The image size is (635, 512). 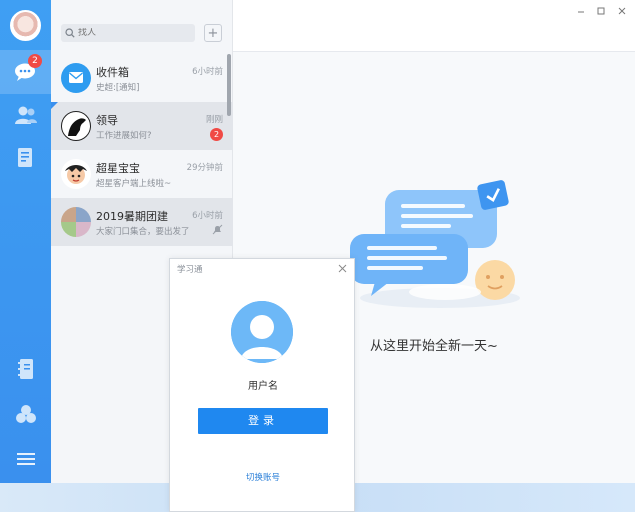 I want to click on search-input, so click(x=133, y=33).